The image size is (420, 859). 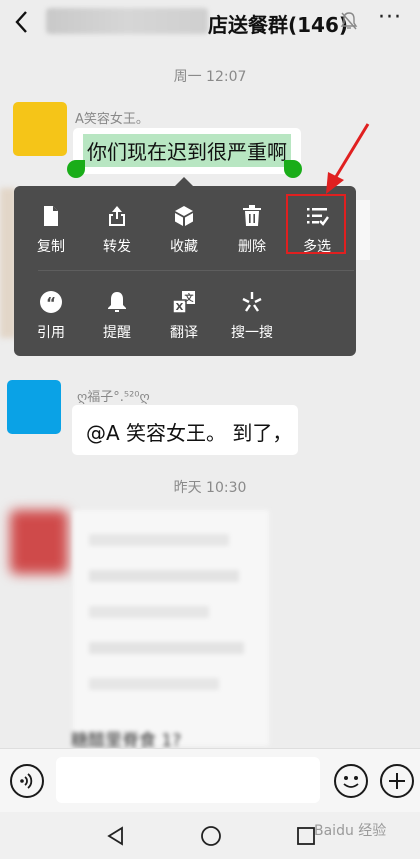 What do you see at coordinates (210, 488) in the screenshot?
I see `timestamp: 昨天 10:30` at bounding box center [210, 488].